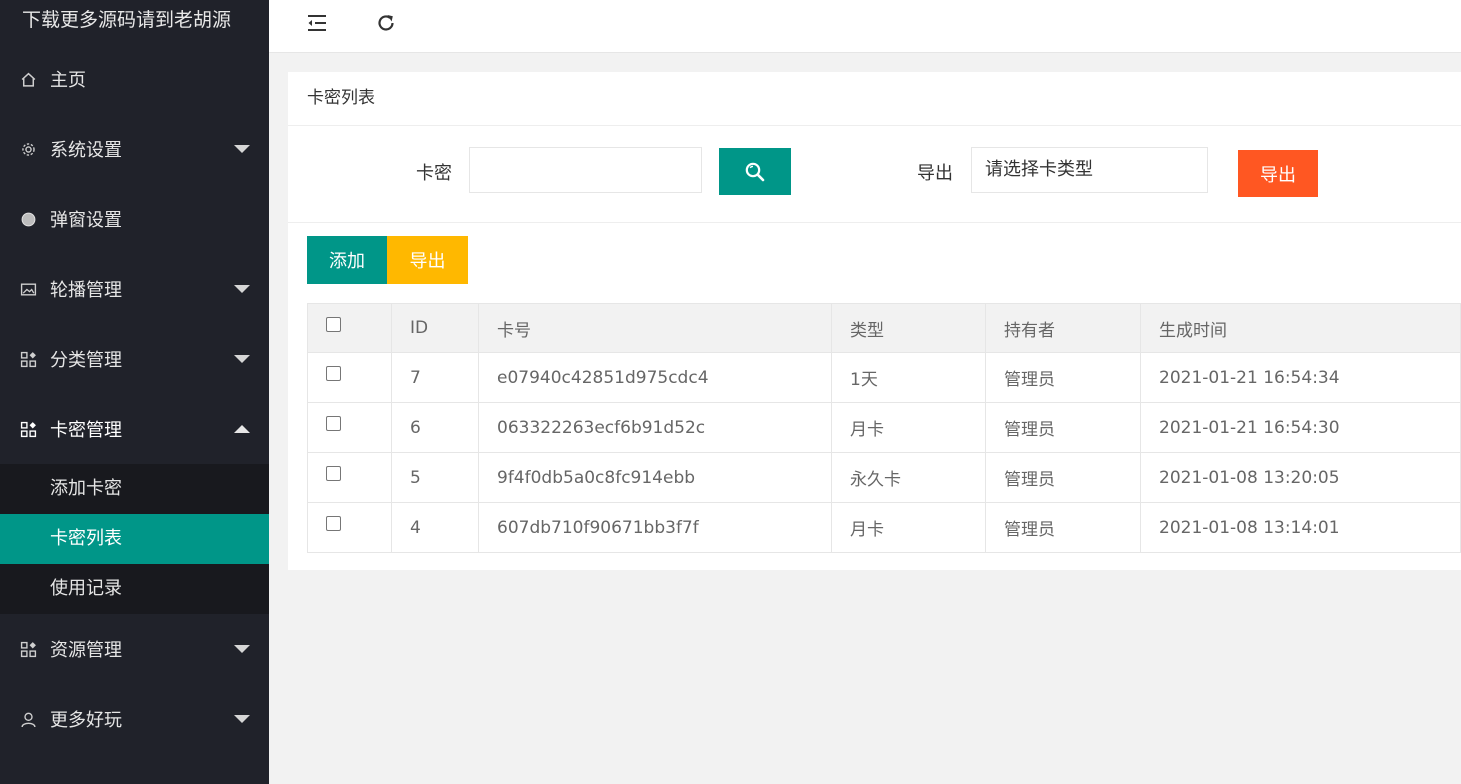  What do you see at coordinates (317, 23) in the screenshot?
I see `indent-icon` at bounding box center [317, 23].